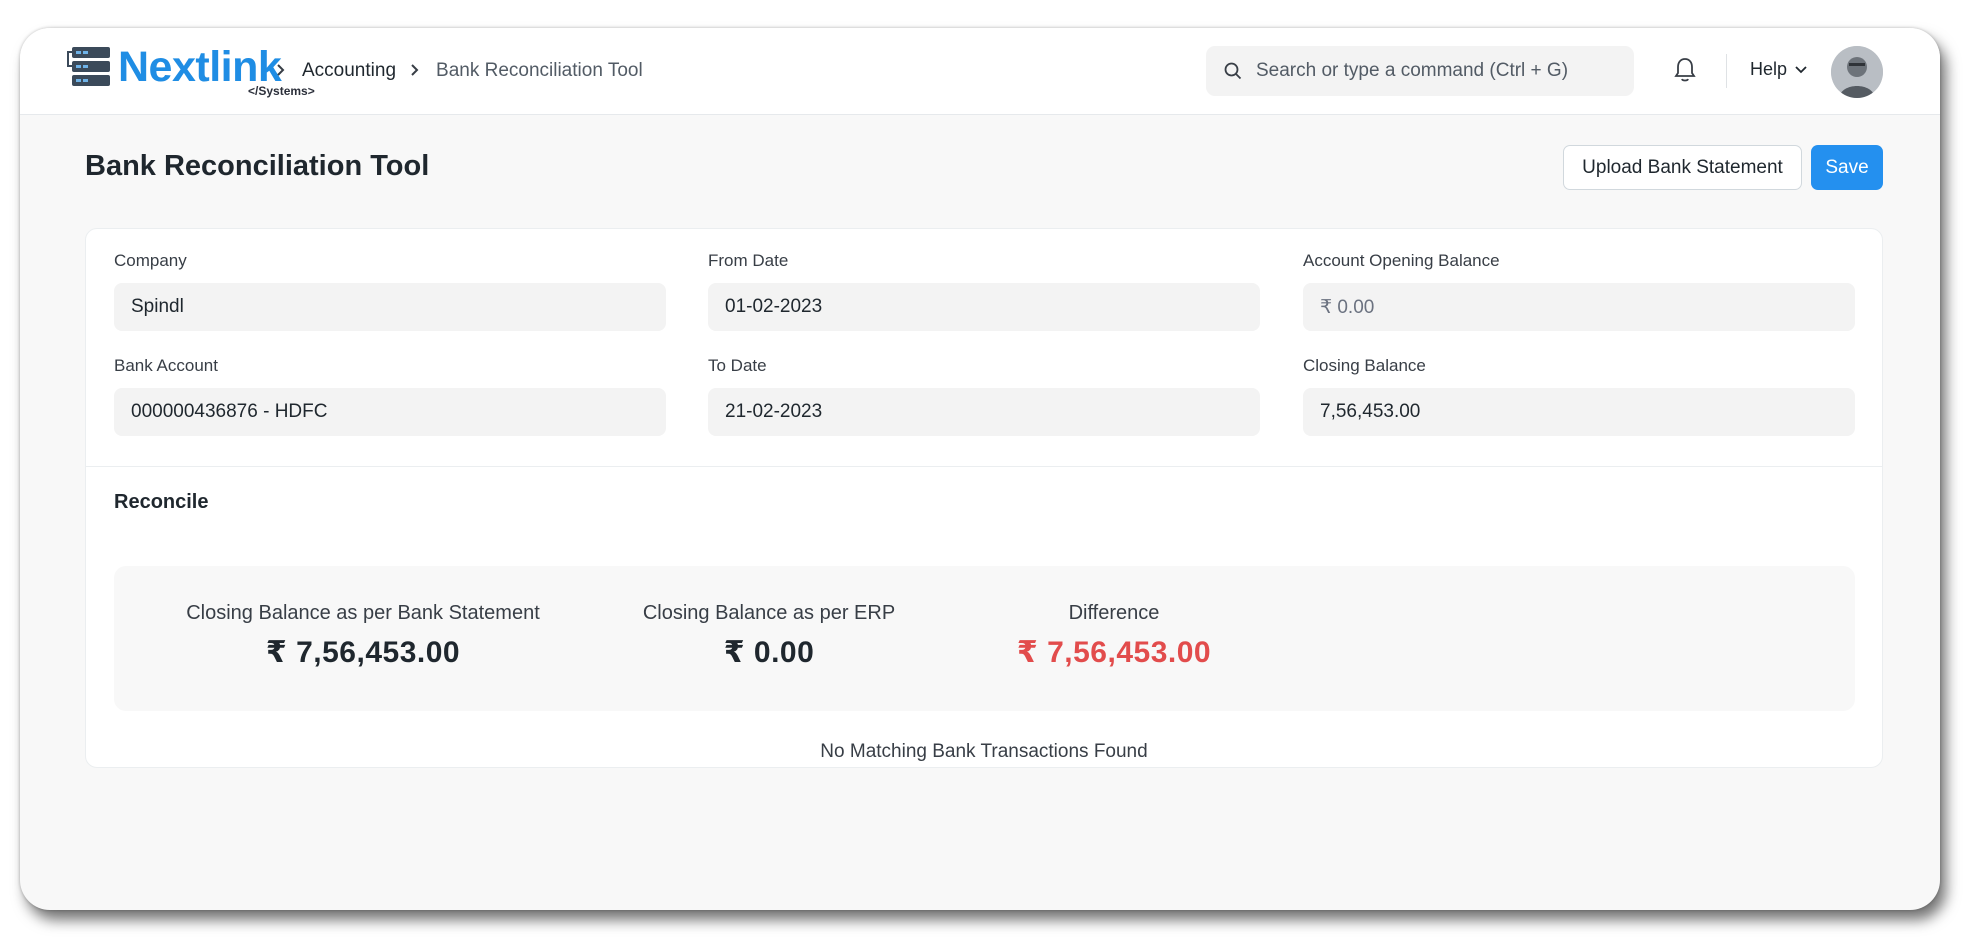 The height and width of the screenshot is (941, 1964). I want to click on bank-account-field: Bank Account 000000436876 - HDFC, so click(390, 396).